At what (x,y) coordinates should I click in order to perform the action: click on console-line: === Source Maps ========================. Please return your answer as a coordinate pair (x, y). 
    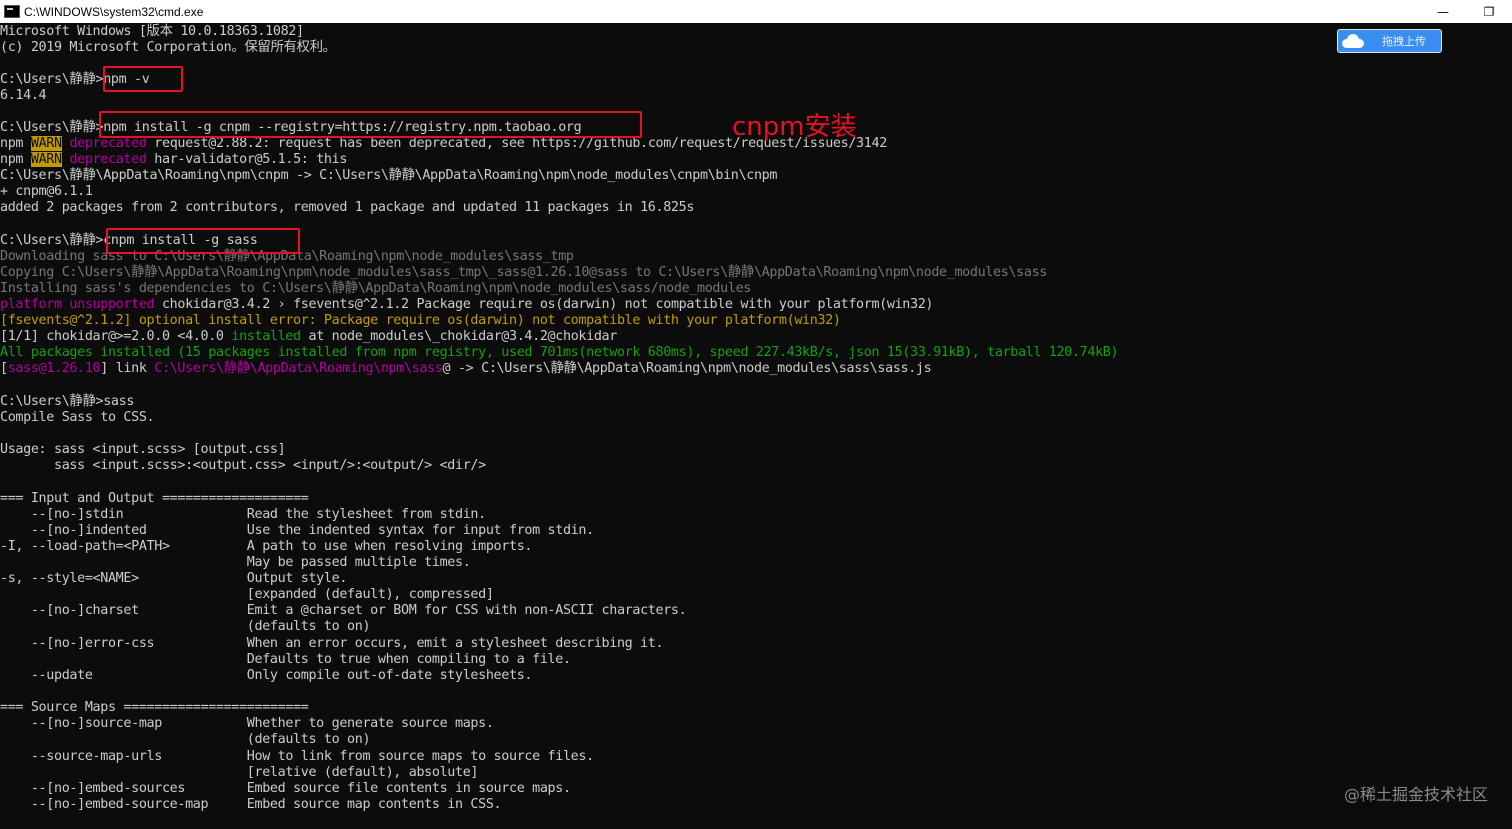
    Looking at the image, I should click on (154, 708).